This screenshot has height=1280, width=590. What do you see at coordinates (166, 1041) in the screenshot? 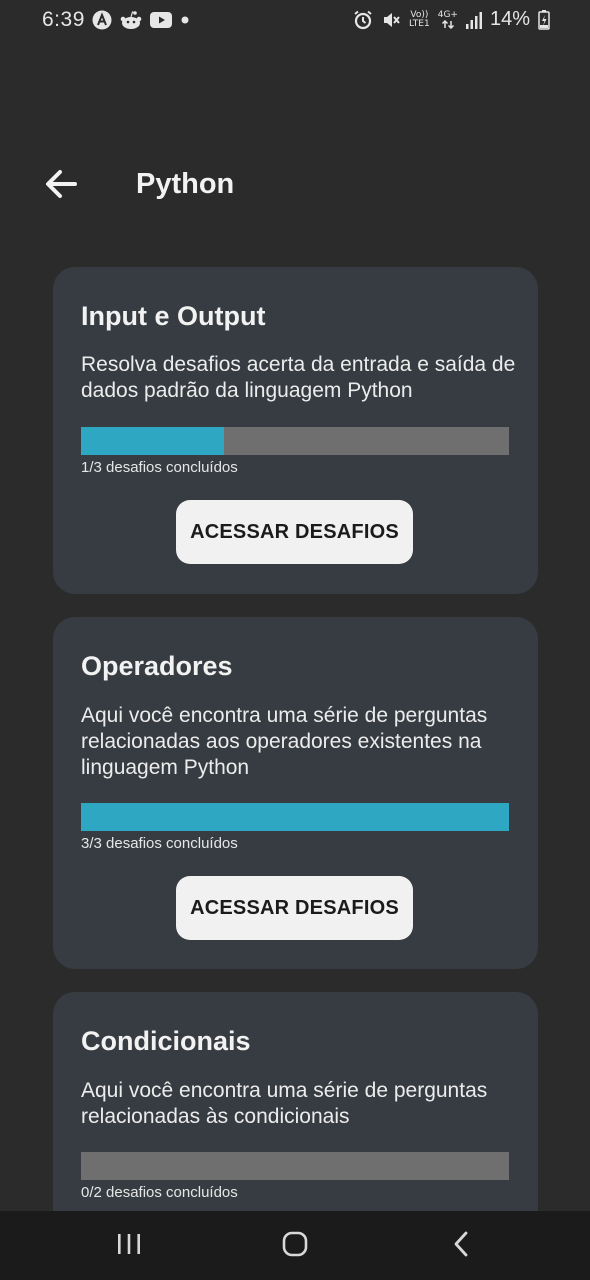
I see `card-title: Condicionais` at bounding box center [166, 1041].